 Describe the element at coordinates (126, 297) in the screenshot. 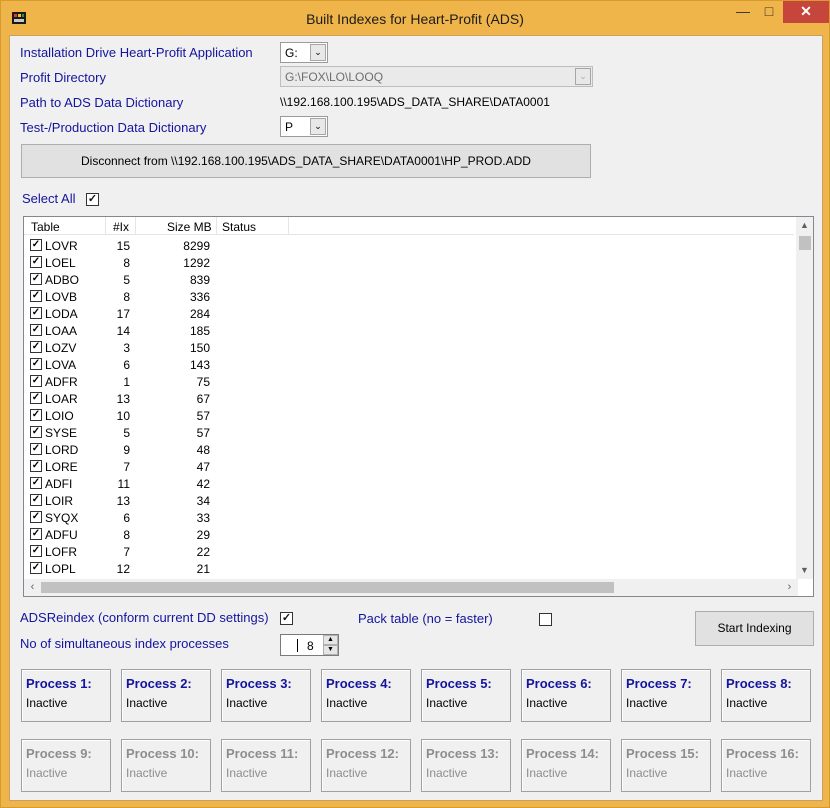

I see `row-index-count: 8` at that location.